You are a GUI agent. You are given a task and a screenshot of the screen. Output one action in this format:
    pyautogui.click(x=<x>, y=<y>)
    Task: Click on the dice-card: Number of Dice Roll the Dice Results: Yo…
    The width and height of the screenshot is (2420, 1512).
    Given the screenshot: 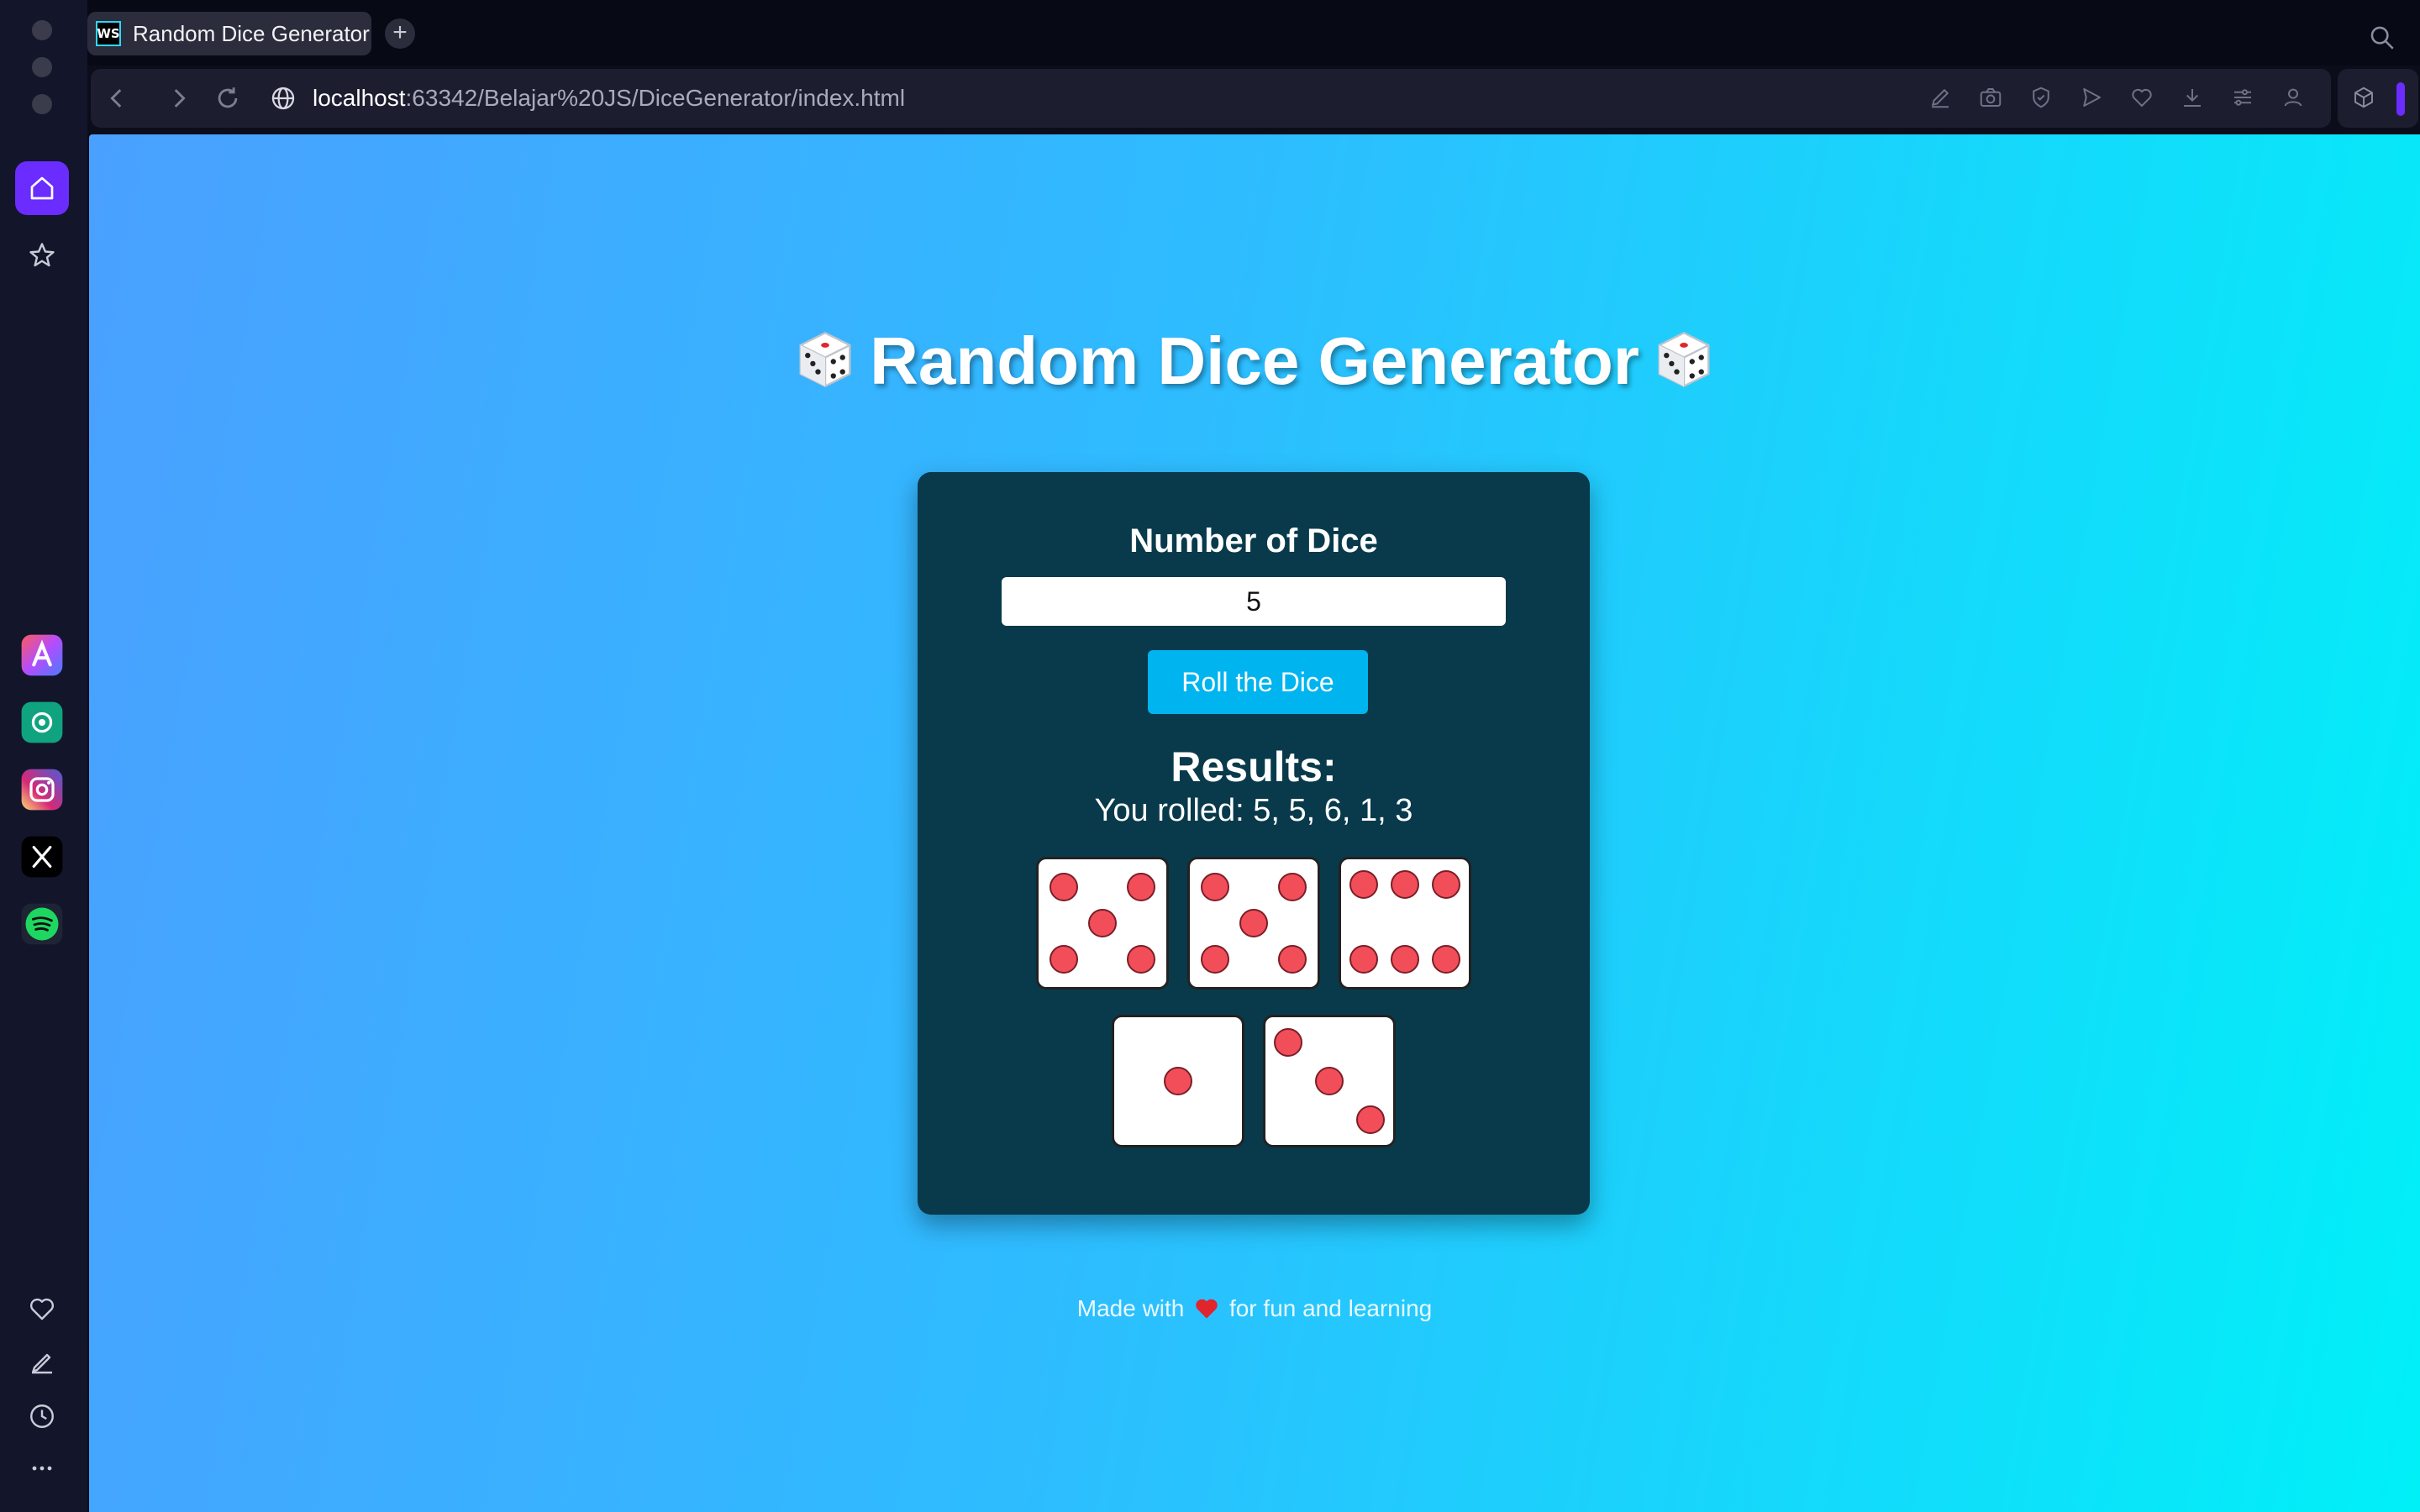 What is the action you would take?
    pyautogui.click(x=1254, y=843)
    